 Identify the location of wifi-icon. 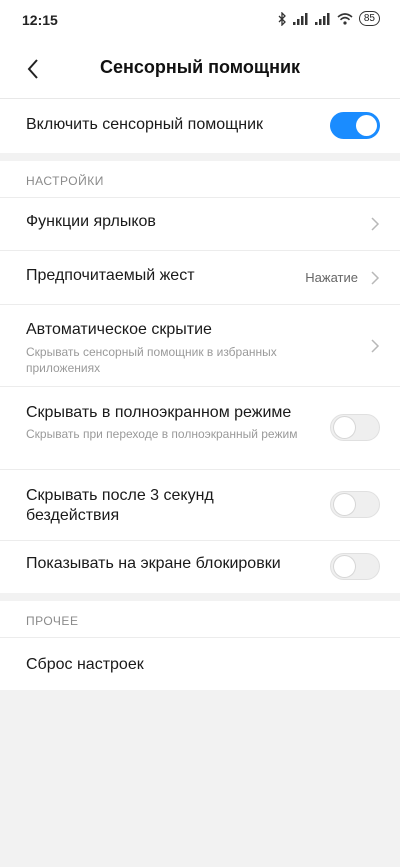
(345, 18).